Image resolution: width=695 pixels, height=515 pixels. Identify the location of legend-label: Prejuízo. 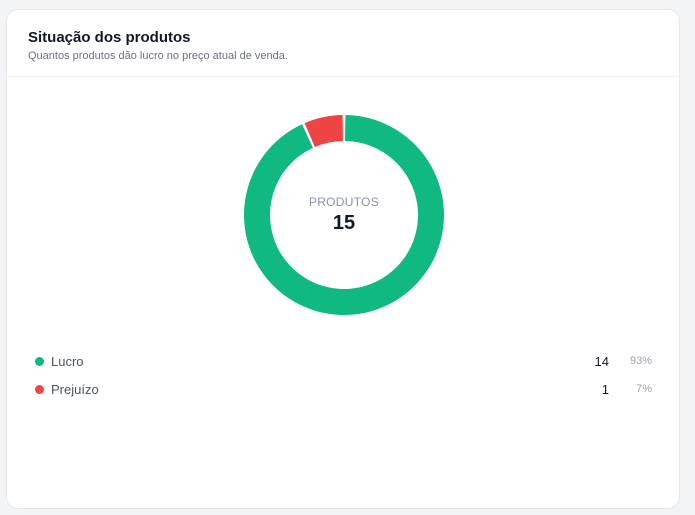
(75, 389).